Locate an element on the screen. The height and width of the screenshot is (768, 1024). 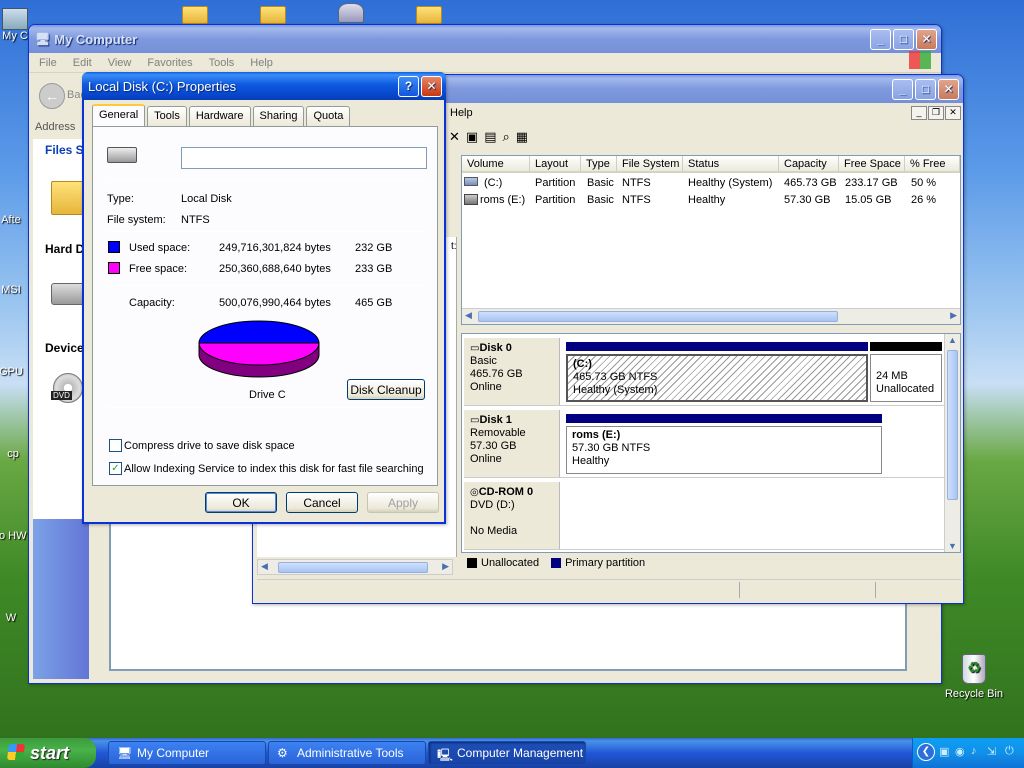
column-layout: Layout is located at coordinates (555, 164).